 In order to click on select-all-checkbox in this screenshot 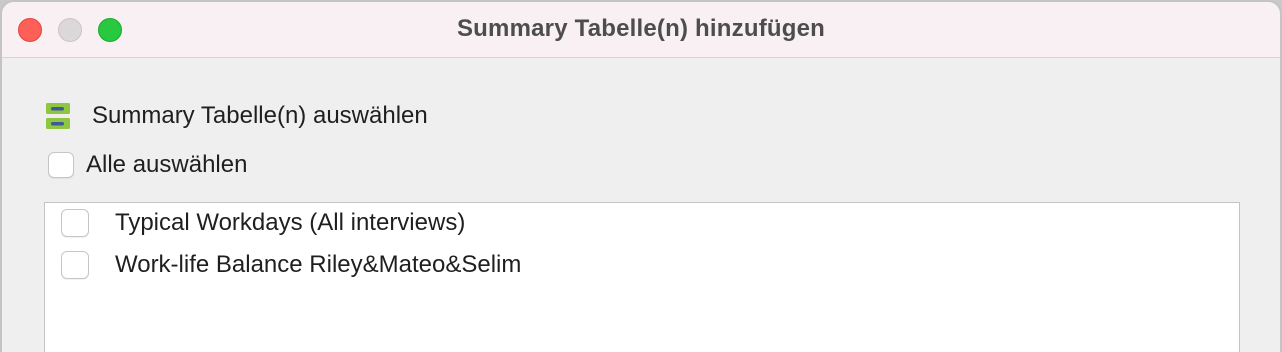, I will do `click(61, 165)`.